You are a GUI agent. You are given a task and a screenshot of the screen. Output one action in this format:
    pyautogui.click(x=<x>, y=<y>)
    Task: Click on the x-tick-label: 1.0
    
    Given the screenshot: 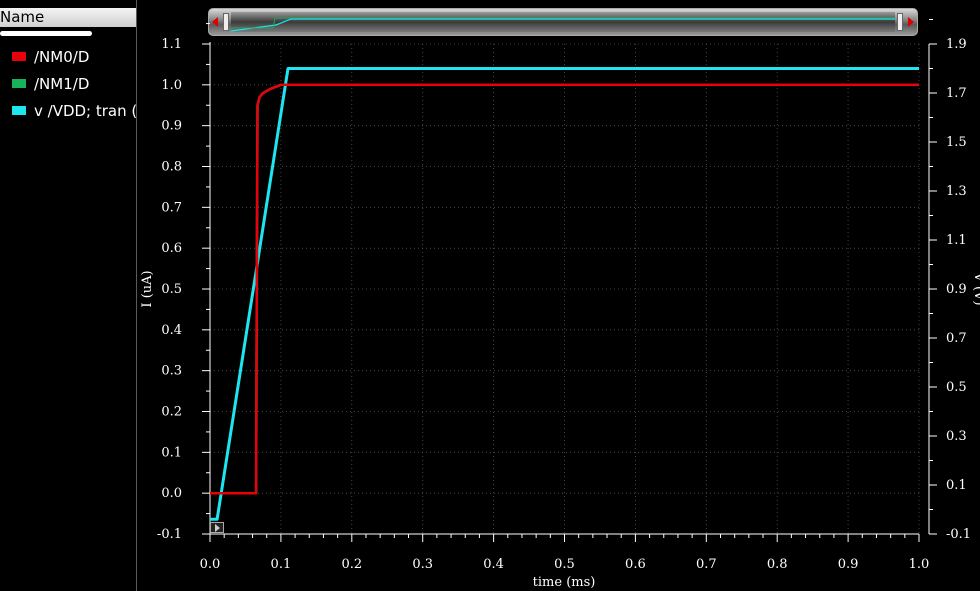 What is the action you would take?
    pyautogui.click(x=919, y=564)
    